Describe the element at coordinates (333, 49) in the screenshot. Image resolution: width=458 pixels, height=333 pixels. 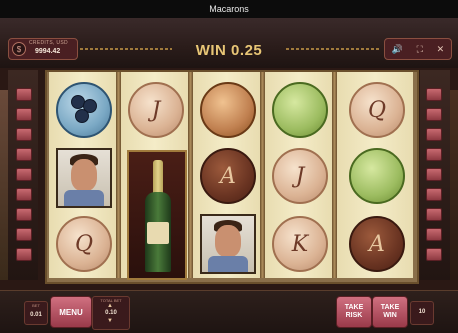
I see `header-decoration-right` at that location.